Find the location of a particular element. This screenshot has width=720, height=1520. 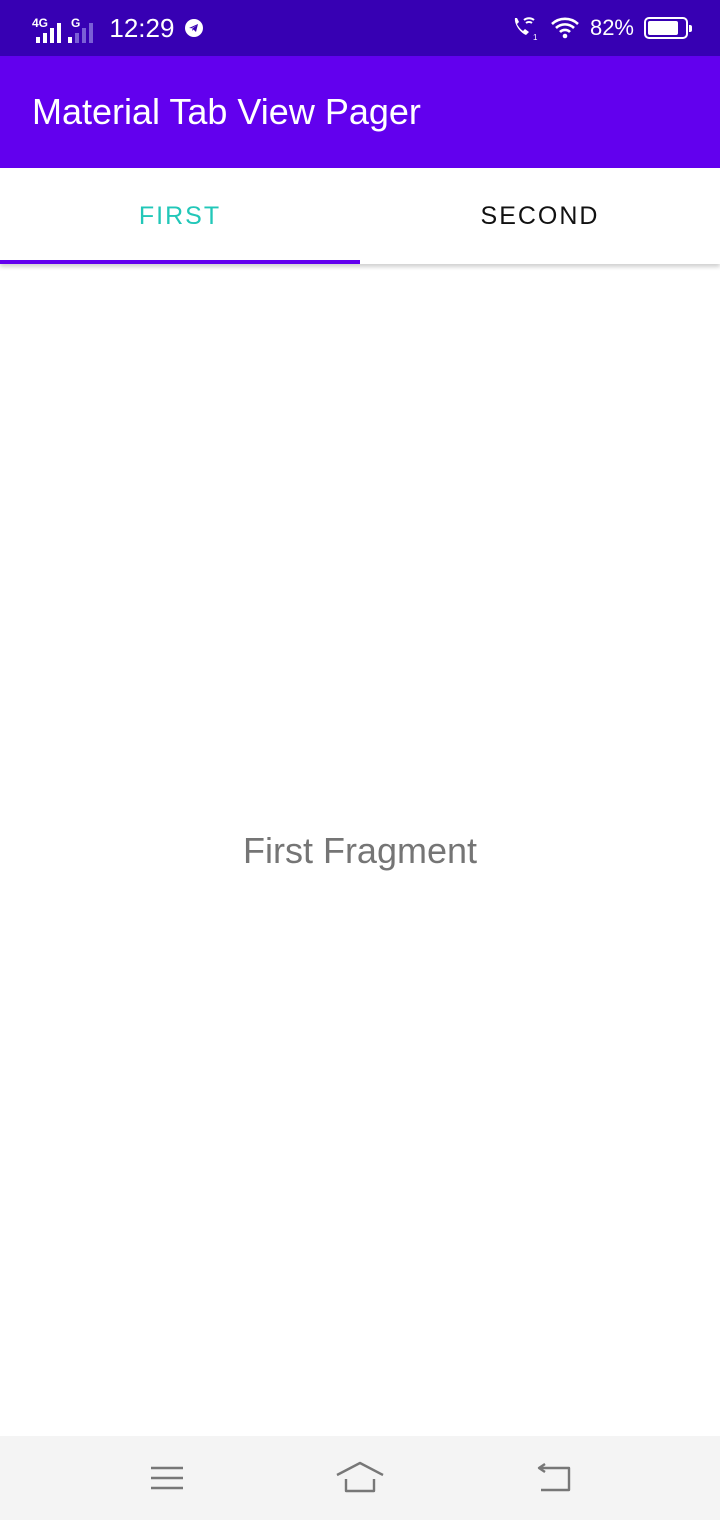

home-button is located at coordinates (360, 1478).